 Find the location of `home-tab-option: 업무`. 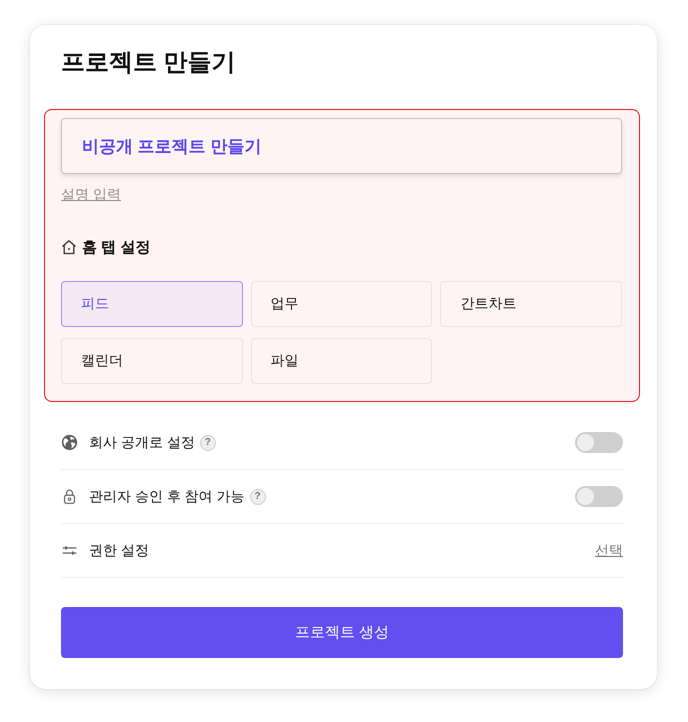

home-tab-option: 업무 is located at coordinates (341, 304).